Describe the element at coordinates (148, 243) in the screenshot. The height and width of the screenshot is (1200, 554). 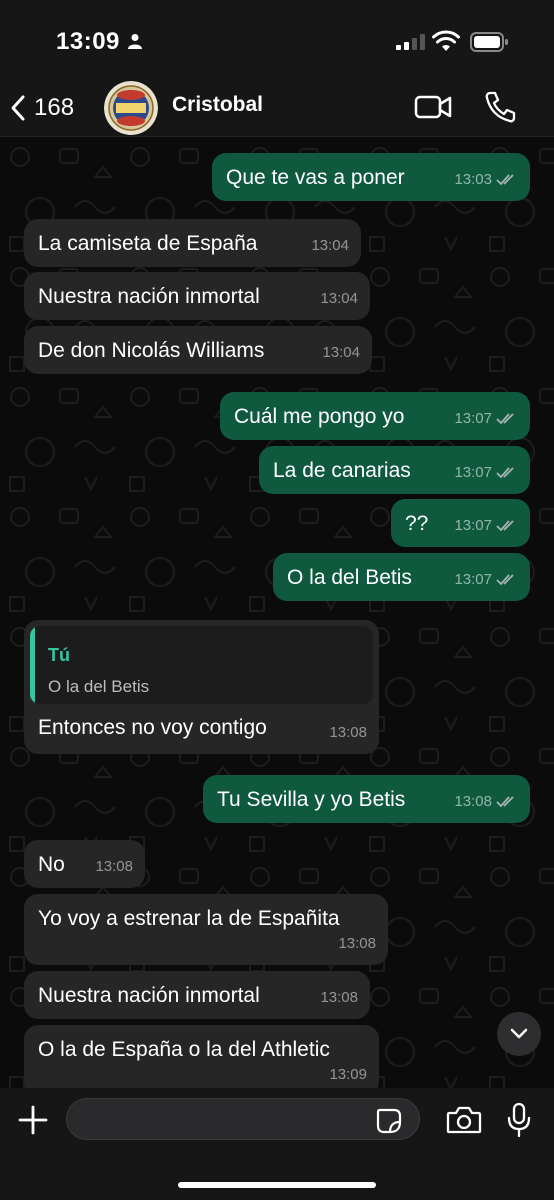
I see `message-text: La camiseta de España` at that location.